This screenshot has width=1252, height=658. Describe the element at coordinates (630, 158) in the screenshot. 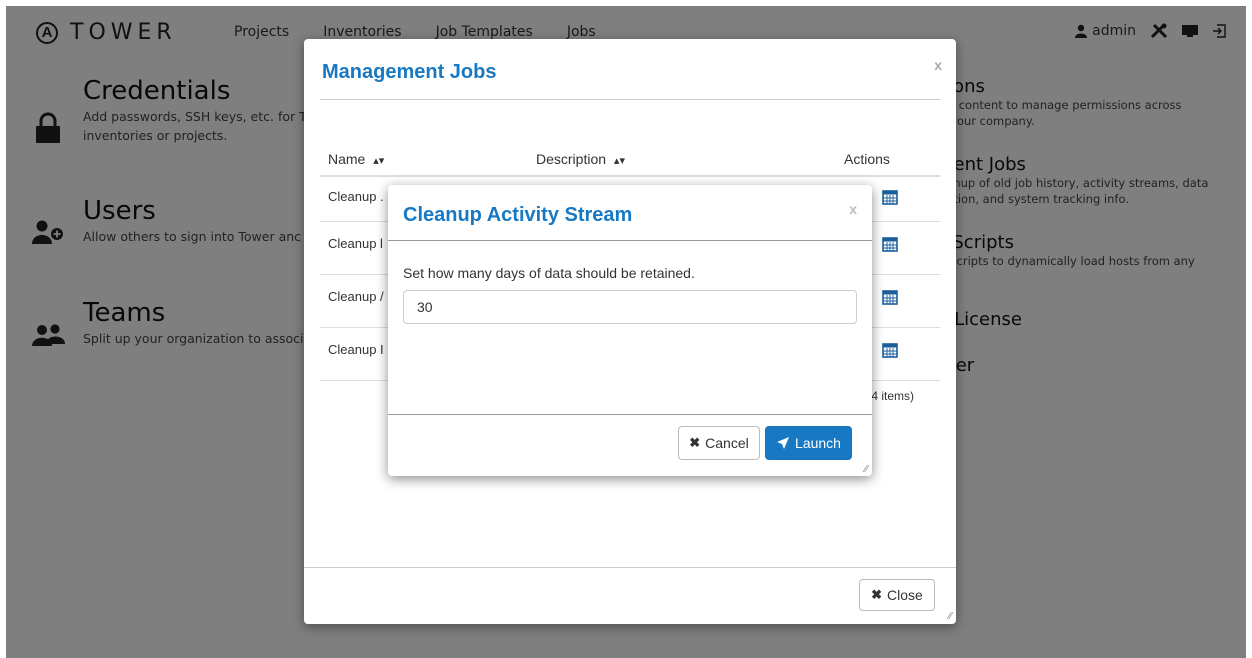

I see `table-header: Name ▴▾ Description ▴▾ Actions` at that location.